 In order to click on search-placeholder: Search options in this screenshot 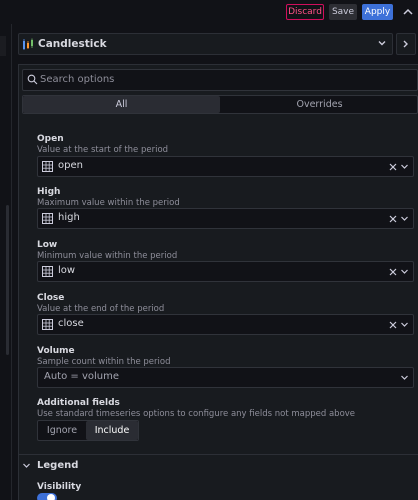, I will do `click(77, 79)`.